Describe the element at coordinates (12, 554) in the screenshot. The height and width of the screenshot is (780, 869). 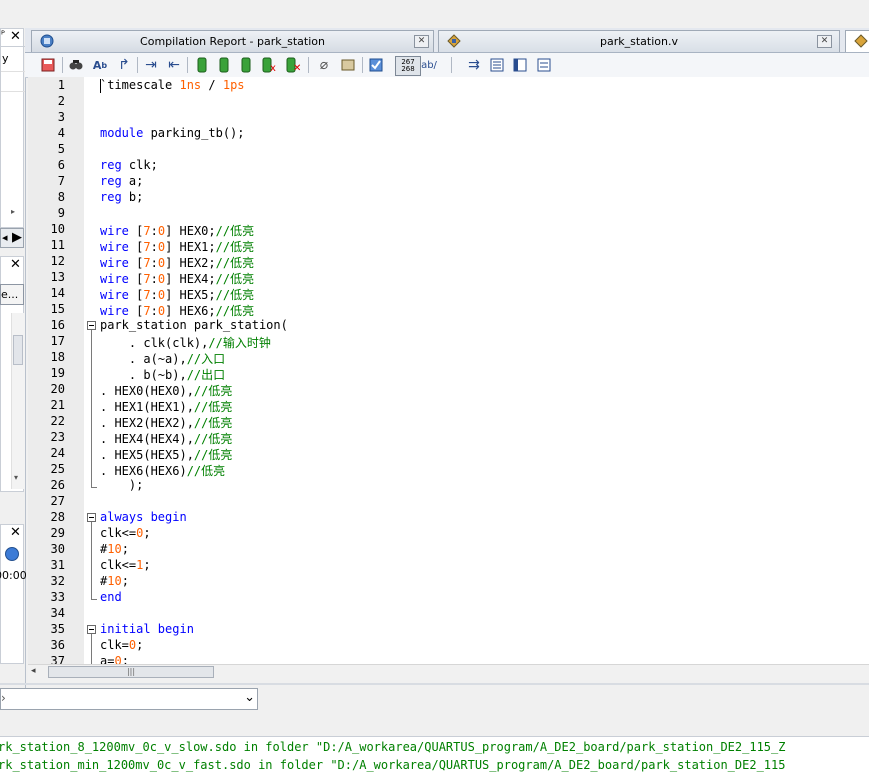
I see `clock-icon` at that location.